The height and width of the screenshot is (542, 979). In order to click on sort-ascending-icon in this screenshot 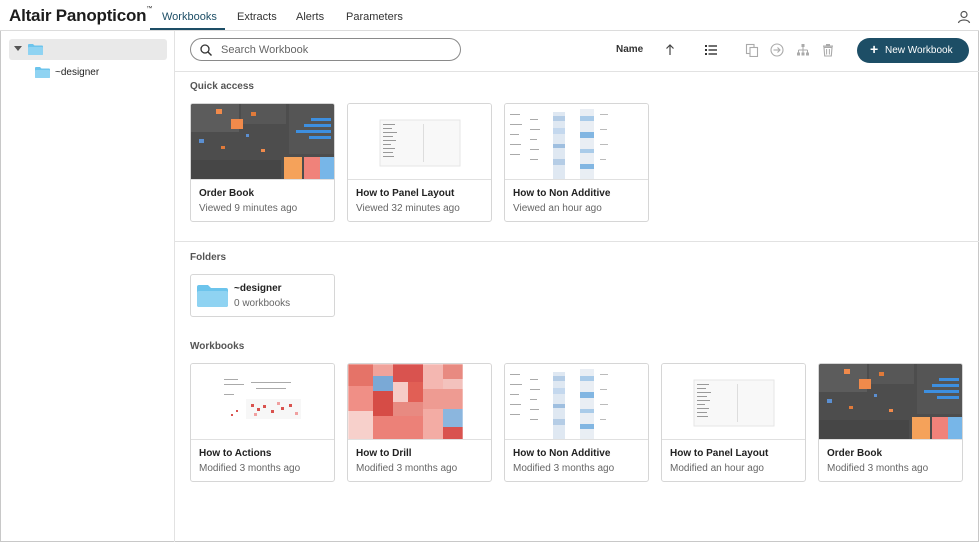, I will do `click(670, 50)`.